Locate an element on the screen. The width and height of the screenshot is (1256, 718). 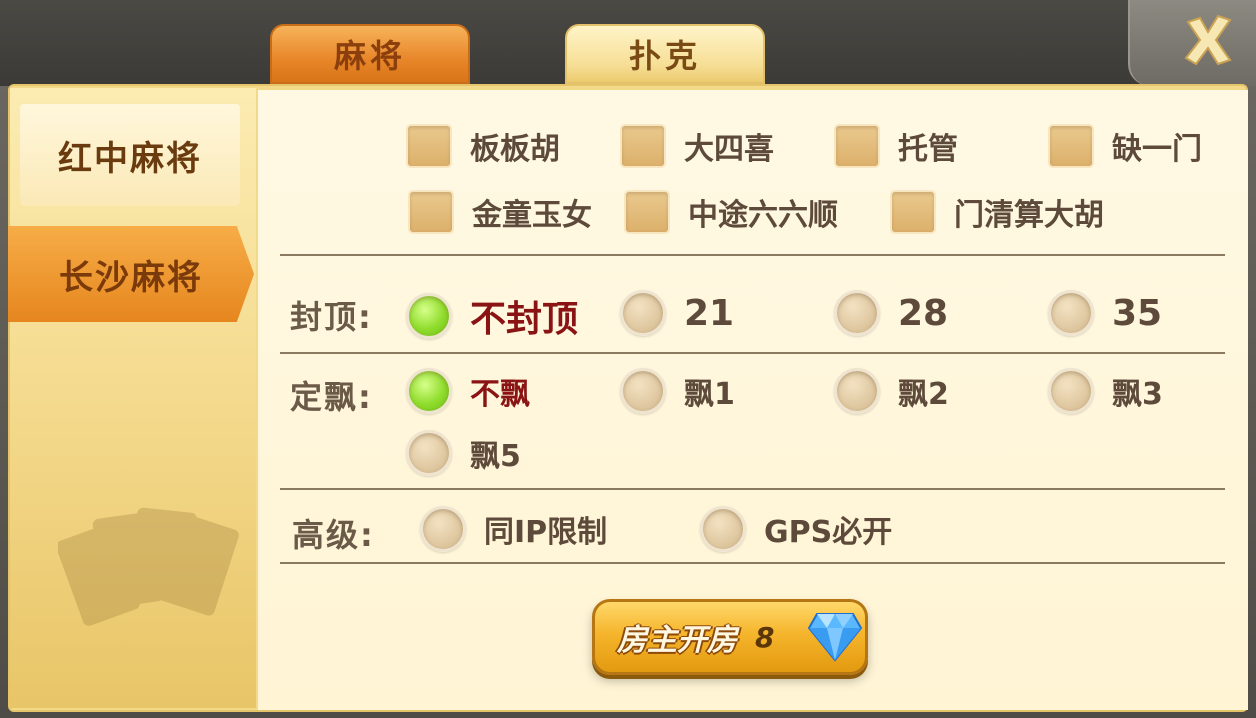
option-label: 飘1 is located at coordinates (709, 394).